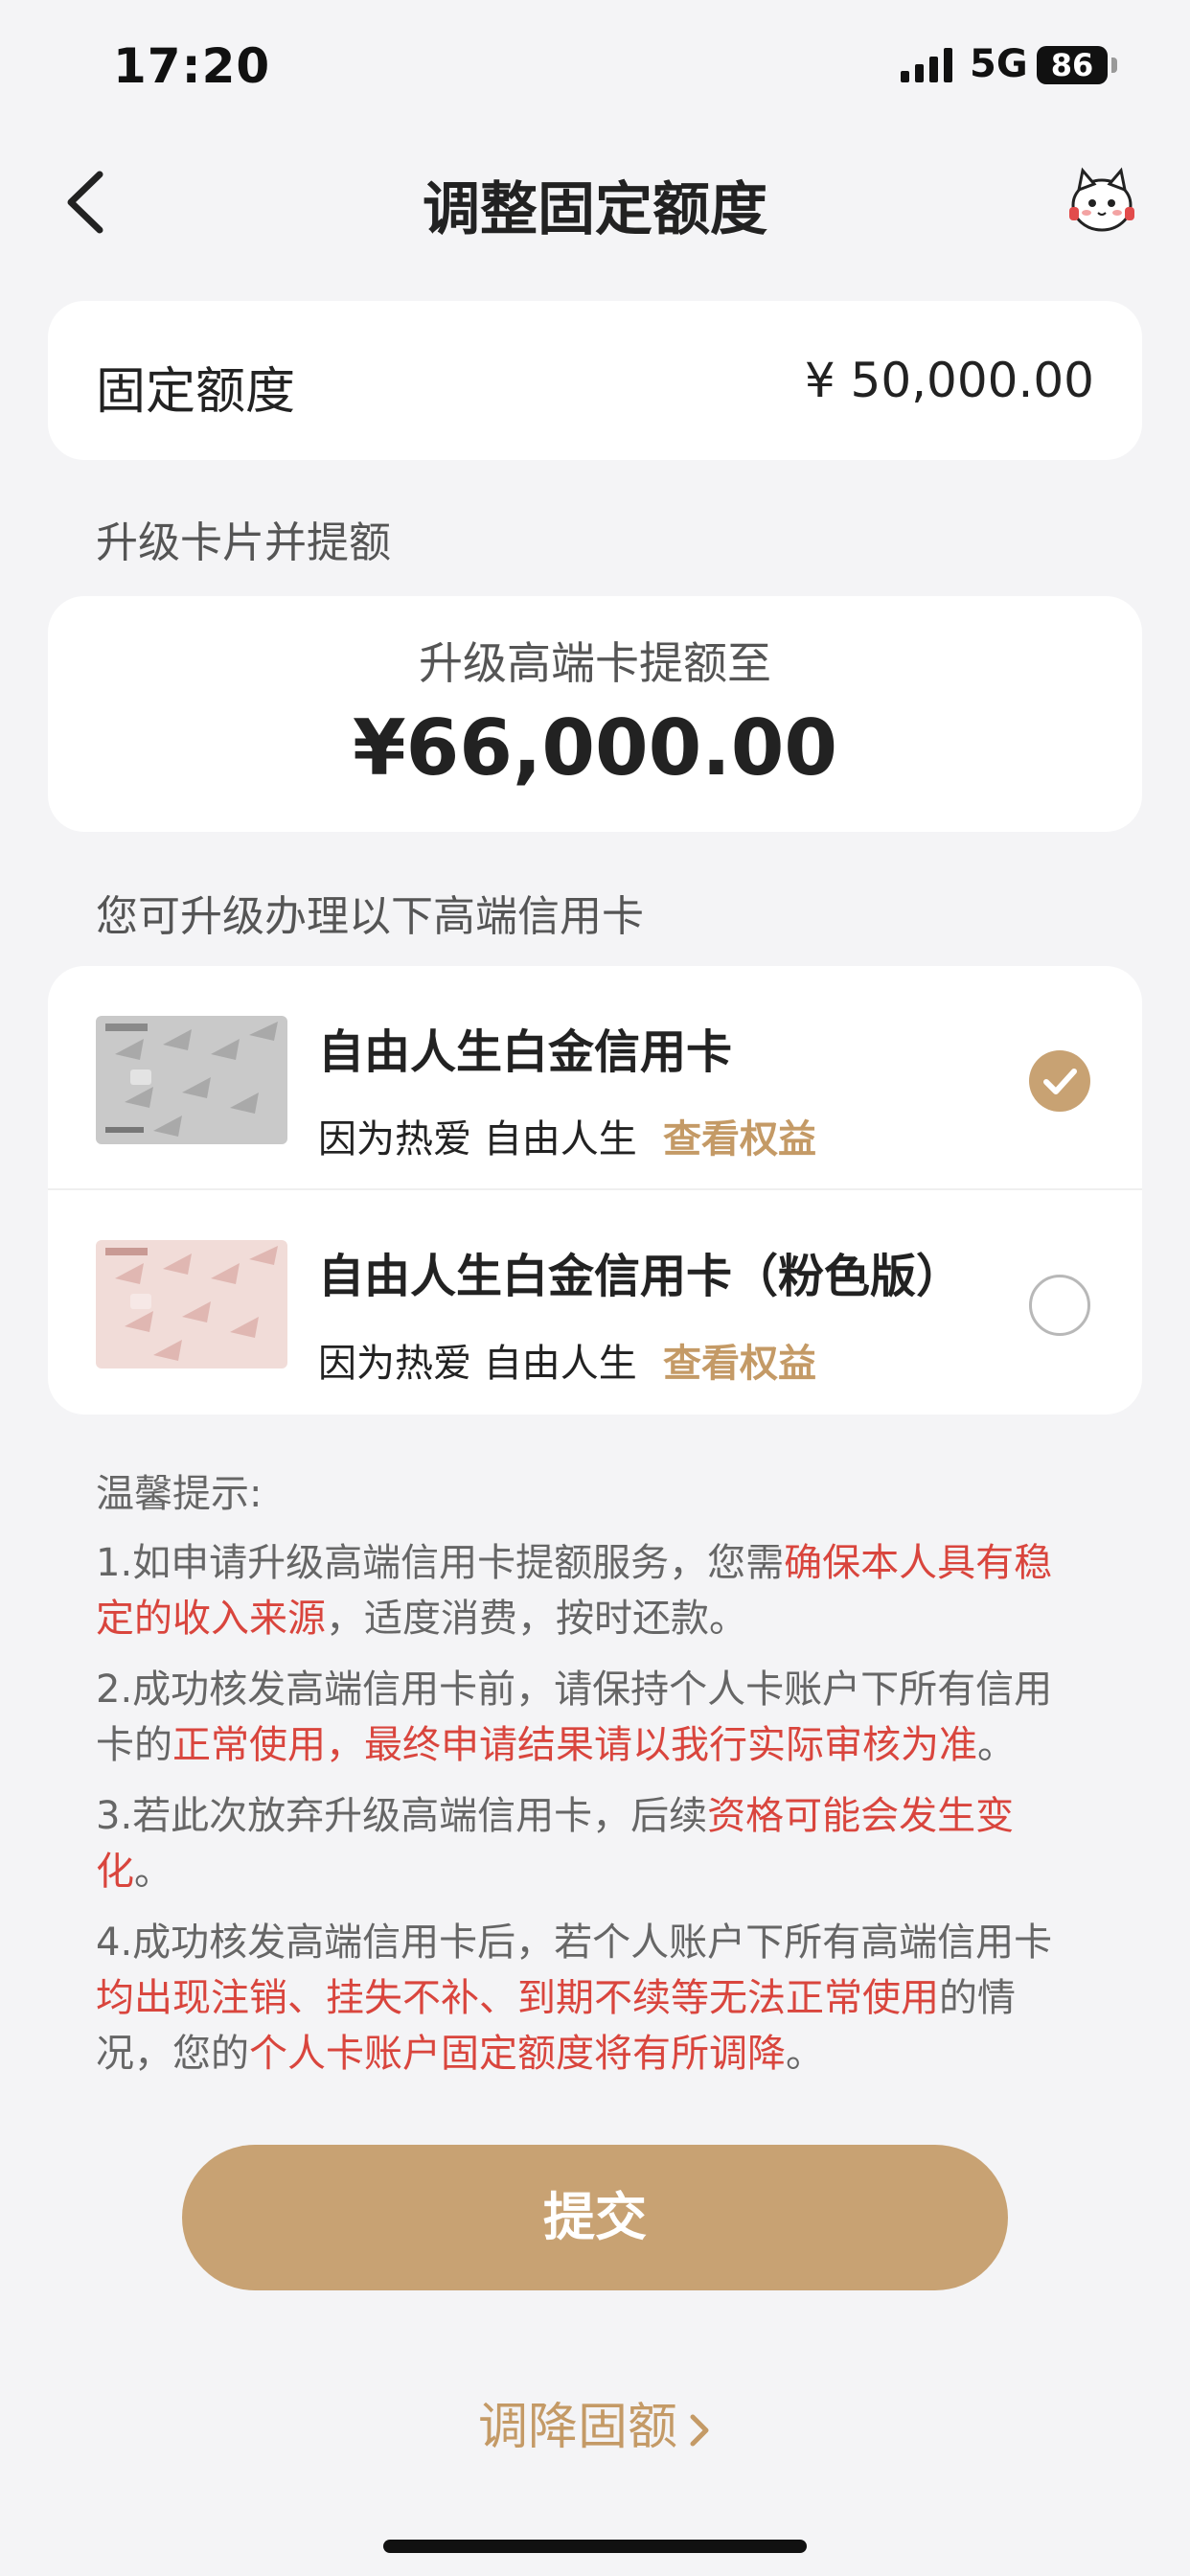  I want to click on nav-bar: 调整固定额度, so click(595, 201).